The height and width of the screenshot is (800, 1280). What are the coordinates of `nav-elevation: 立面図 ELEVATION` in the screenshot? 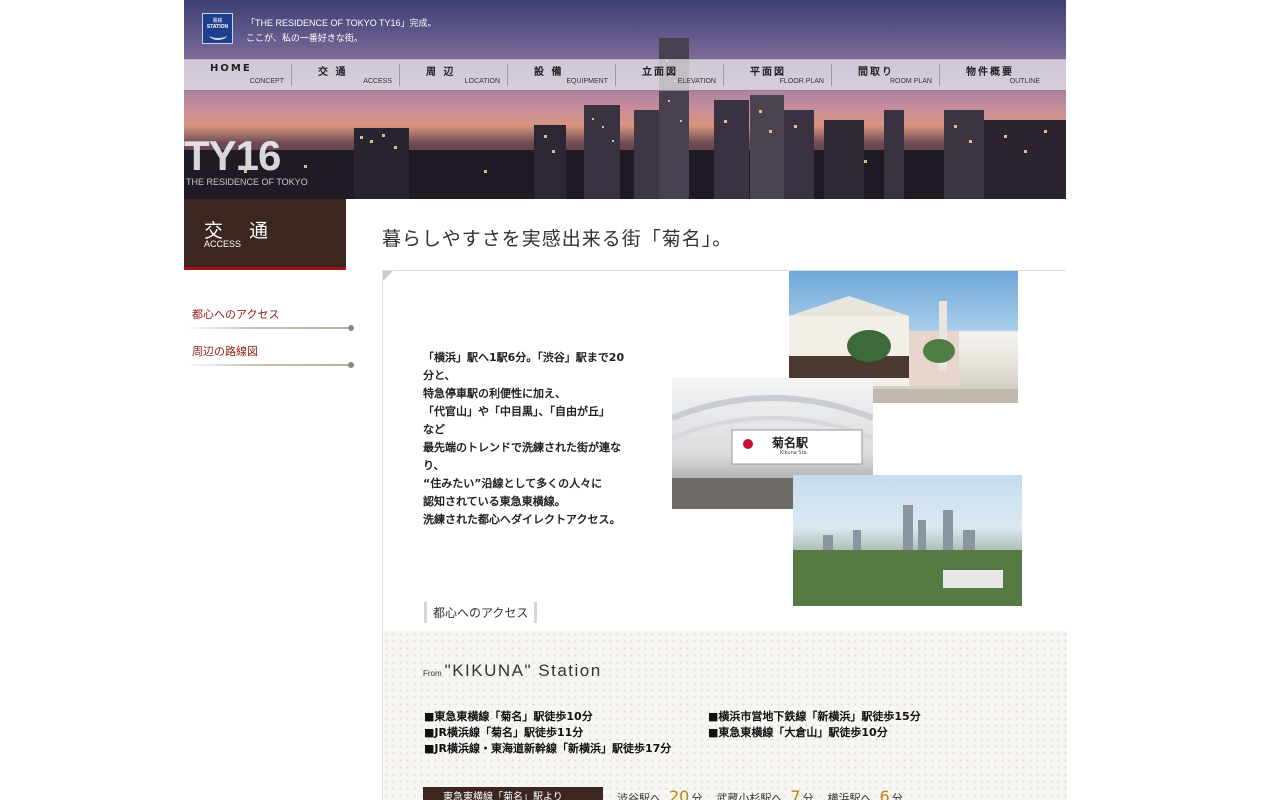 It's located at (670, 75).